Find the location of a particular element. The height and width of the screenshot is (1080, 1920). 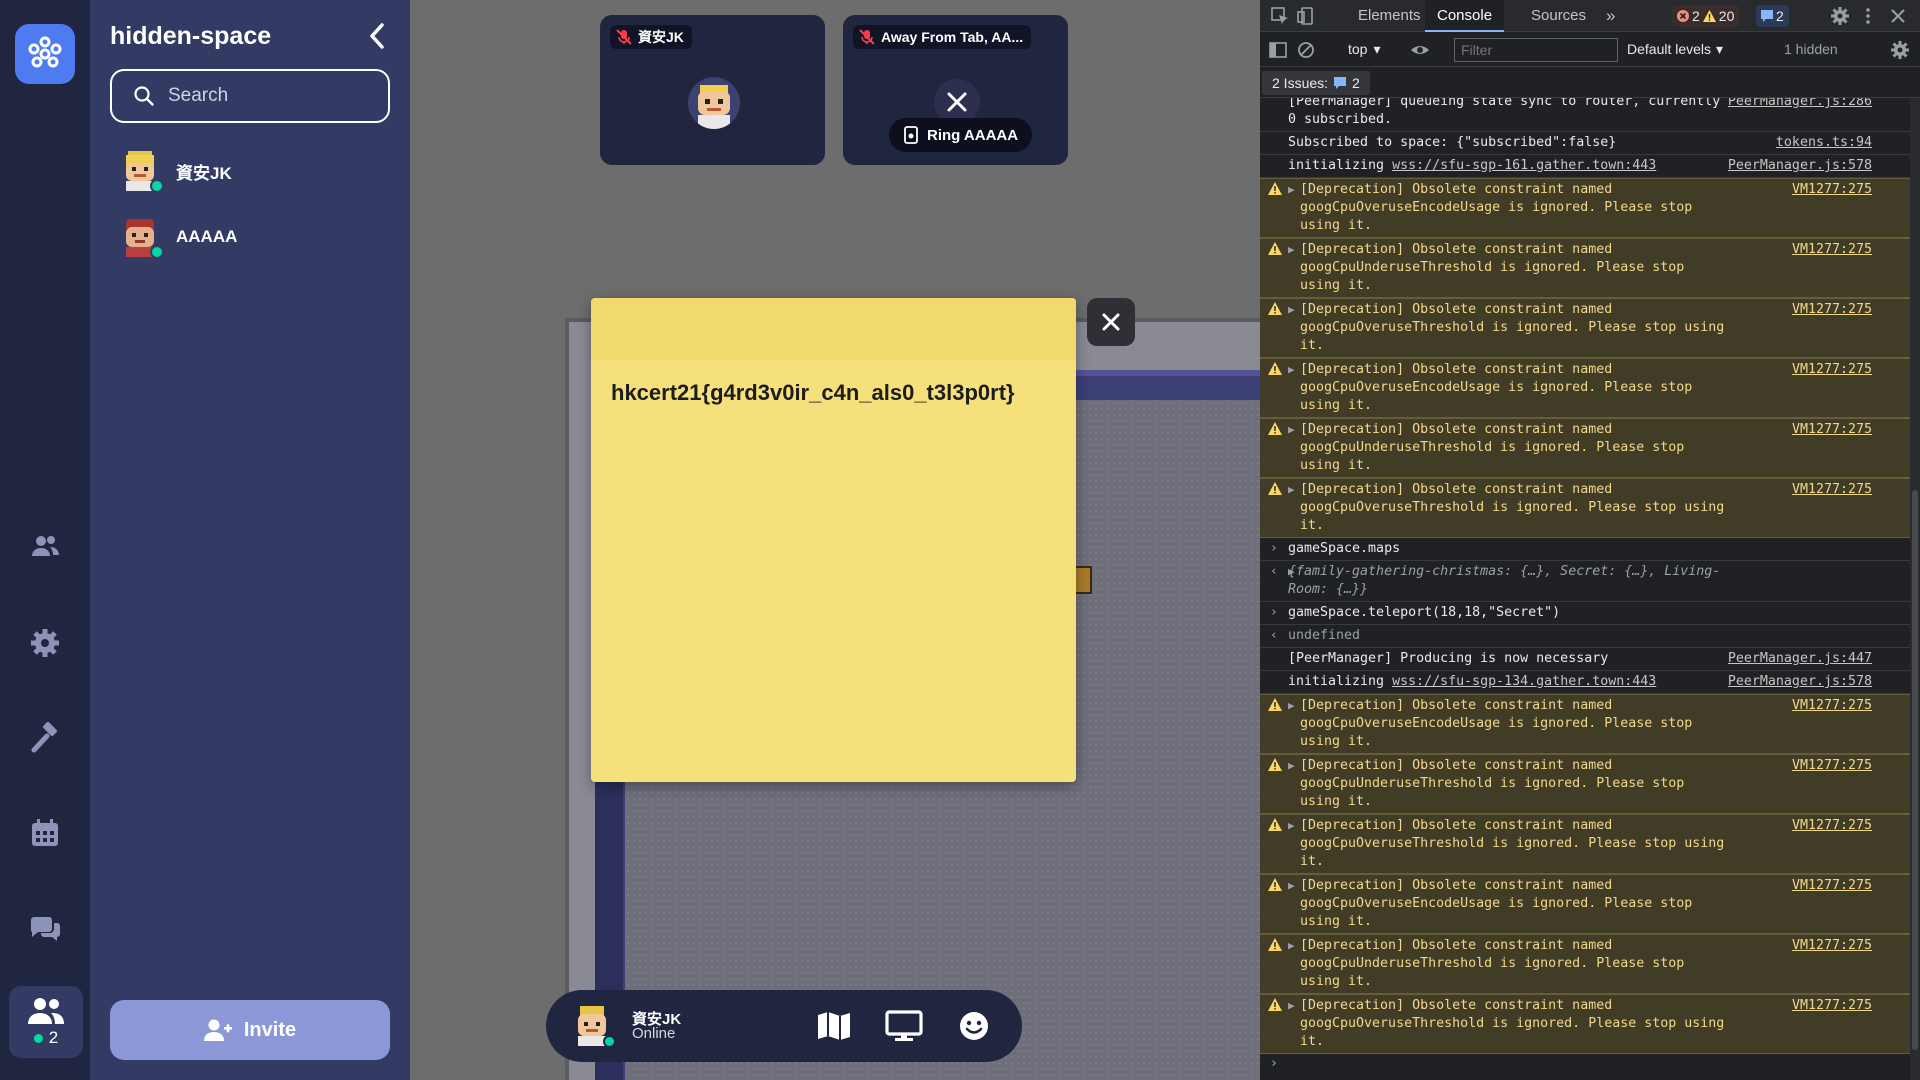

map-object is located at coordinates (1083, 580).